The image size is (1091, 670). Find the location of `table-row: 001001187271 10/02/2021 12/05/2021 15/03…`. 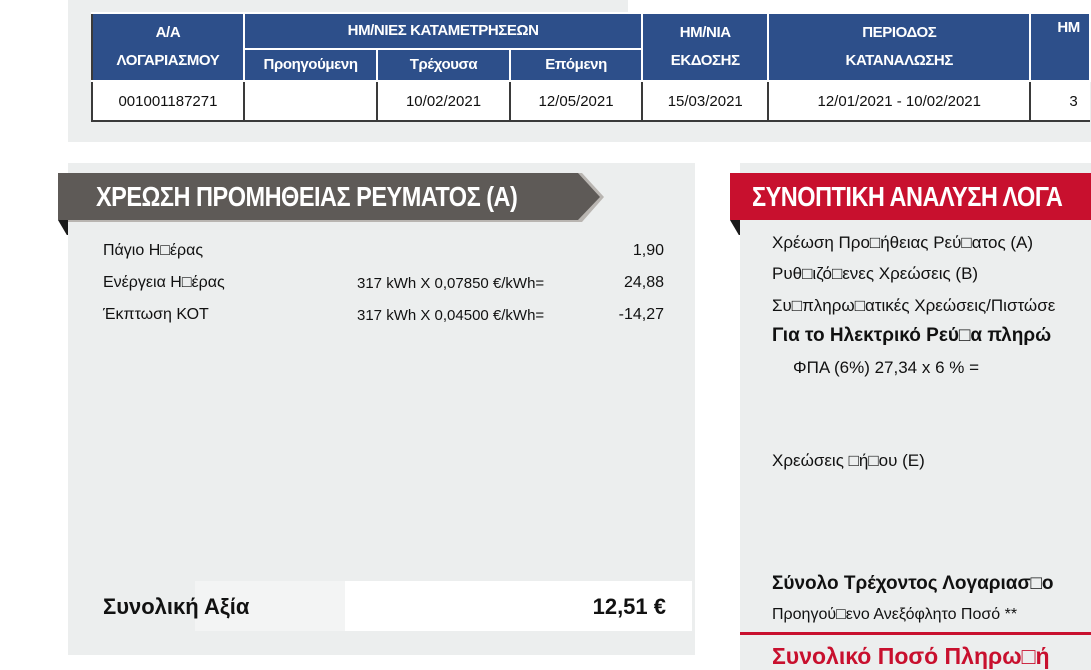

table-row: 001001187271 10/02/2021 12/05/2021 15/03… is located at coordinates (590, 101).